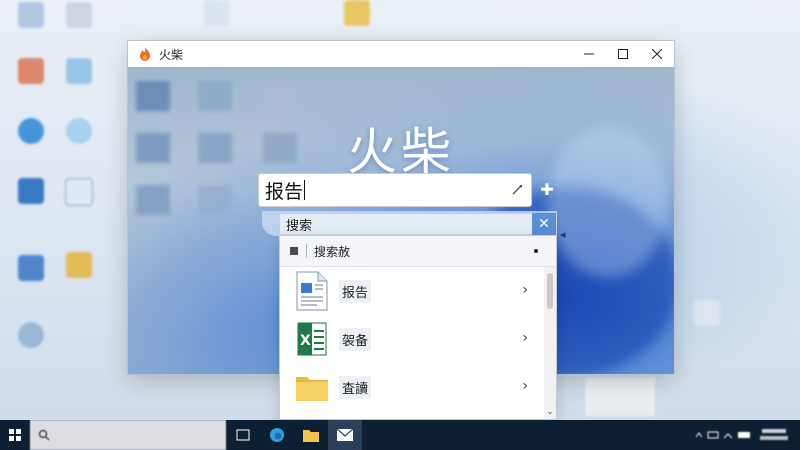 The image size is (800, 450). What do you see at coordinates (355, 291) in the screenshot?
I see `result-item-label: 报告` at bounding box center [355, 291].